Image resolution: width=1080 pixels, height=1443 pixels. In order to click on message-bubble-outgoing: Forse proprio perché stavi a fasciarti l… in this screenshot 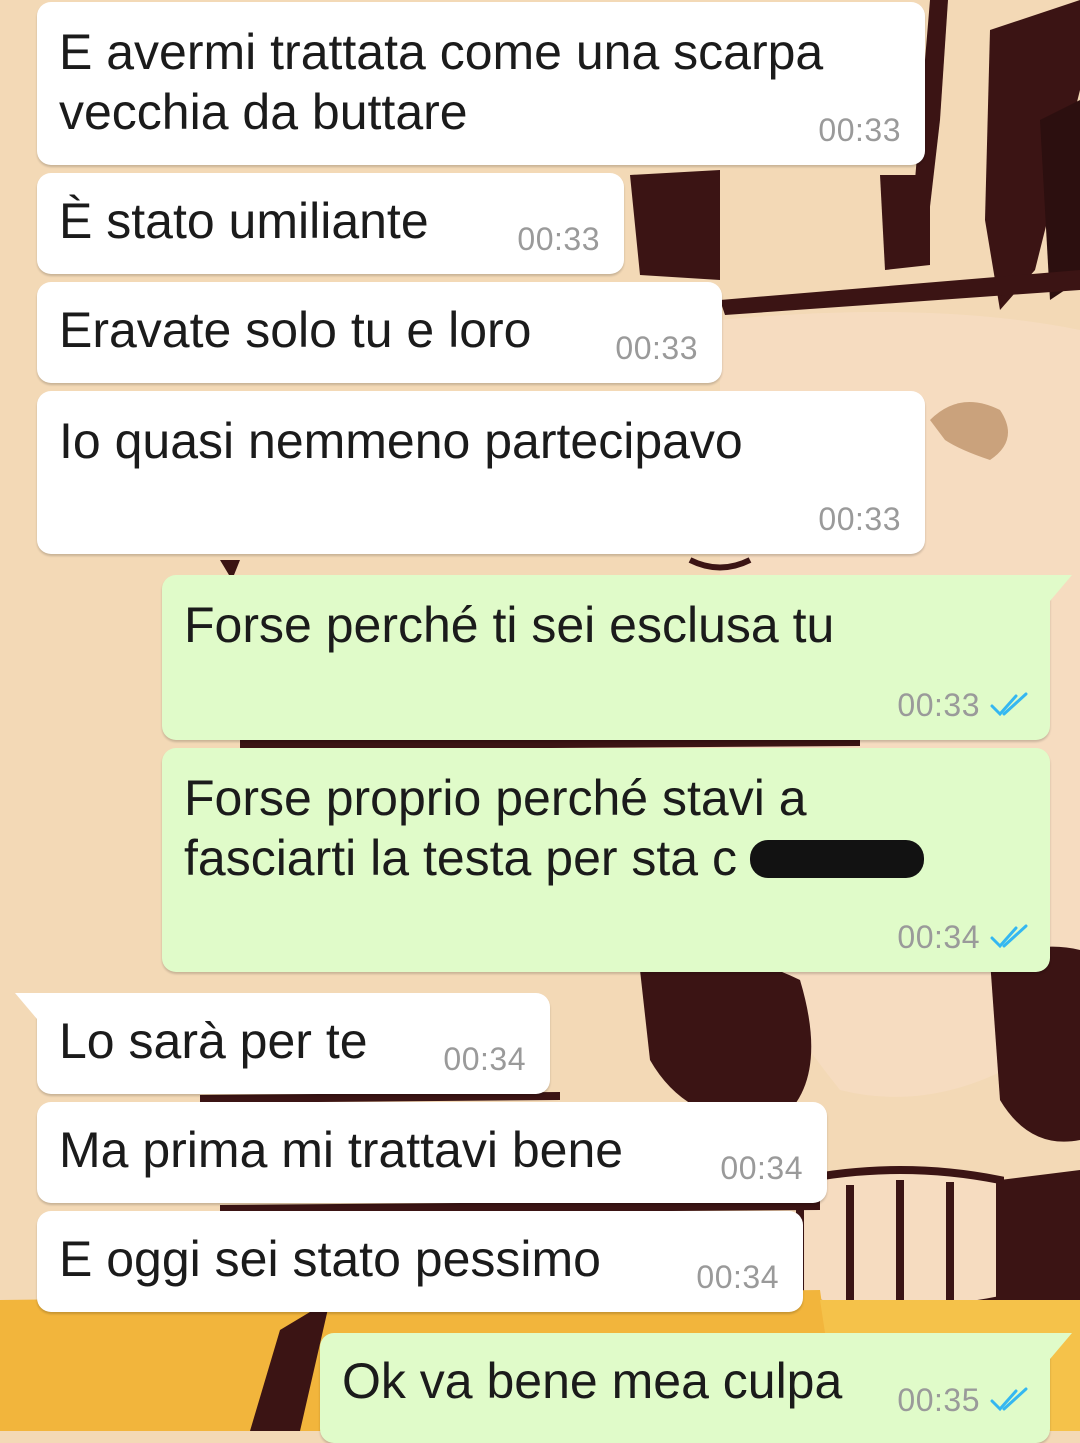, I will do `click(606, 860)`.